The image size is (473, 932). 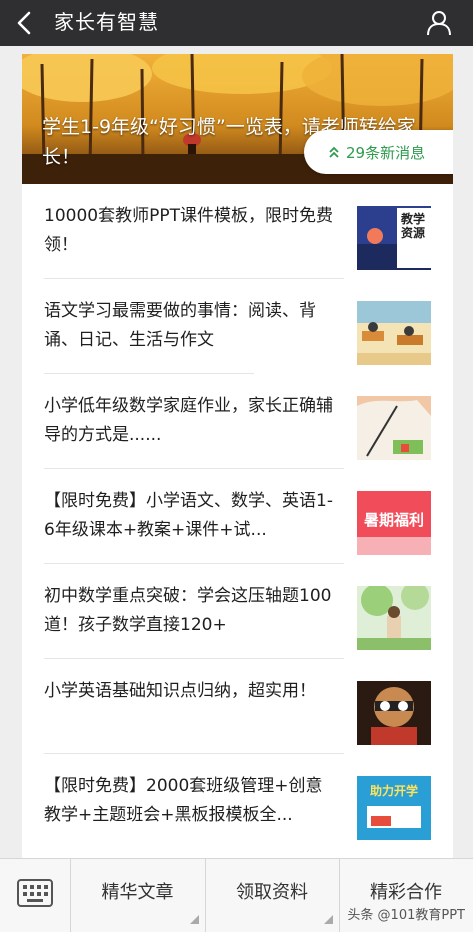 What do you see at coordinates (394, 238) in the screenshot?
I see `article-thumbnail: 教学资源` at bounding box center [394, 238].